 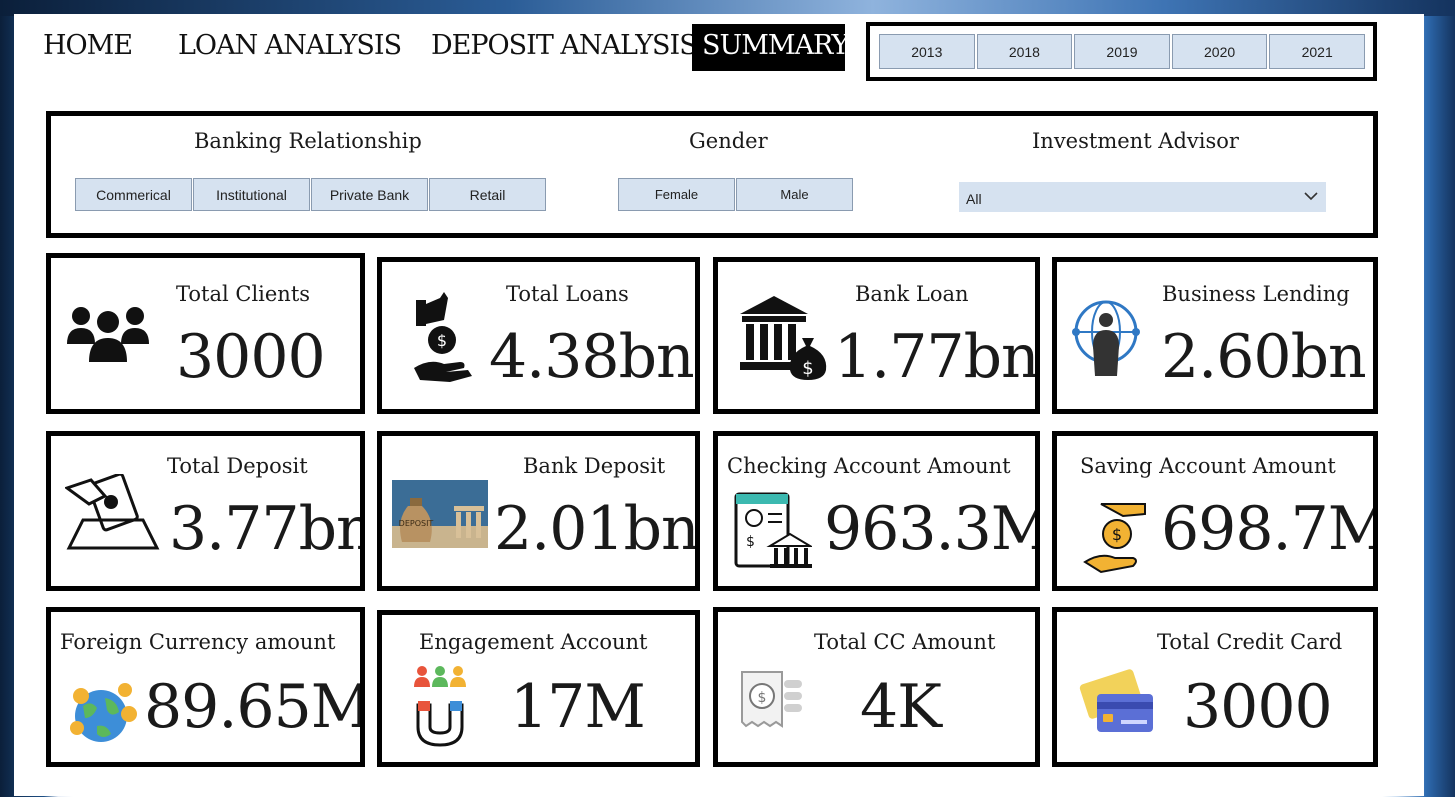 What do you see at coordinates (254, 707) in the screenshot?
I see `card-value: 89.65M` at bounding box center [254, 707].